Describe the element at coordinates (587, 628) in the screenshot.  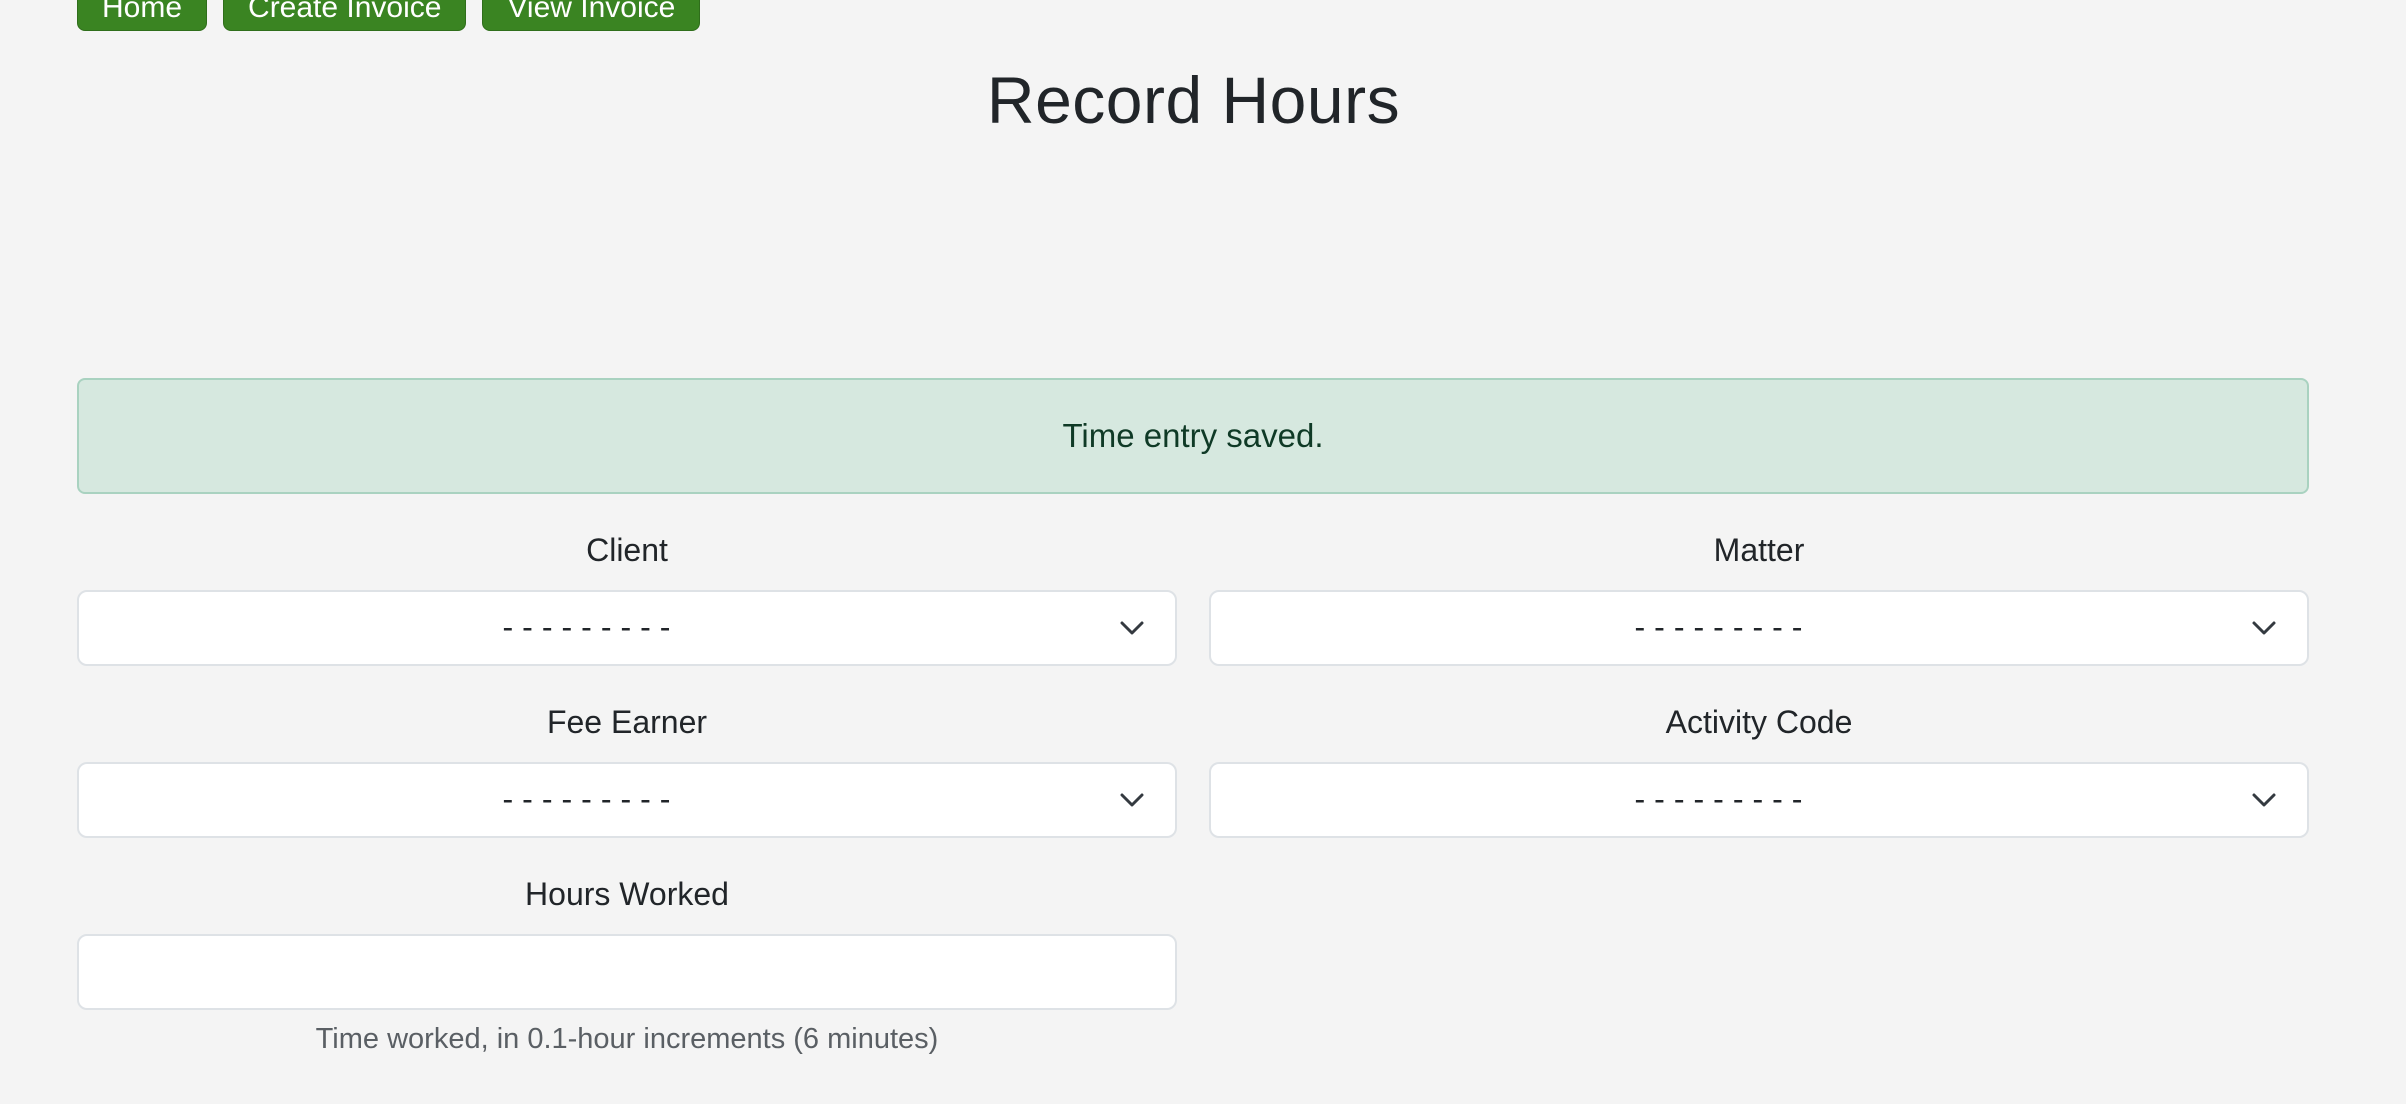
I see `client-select-value: ---------` at that location.